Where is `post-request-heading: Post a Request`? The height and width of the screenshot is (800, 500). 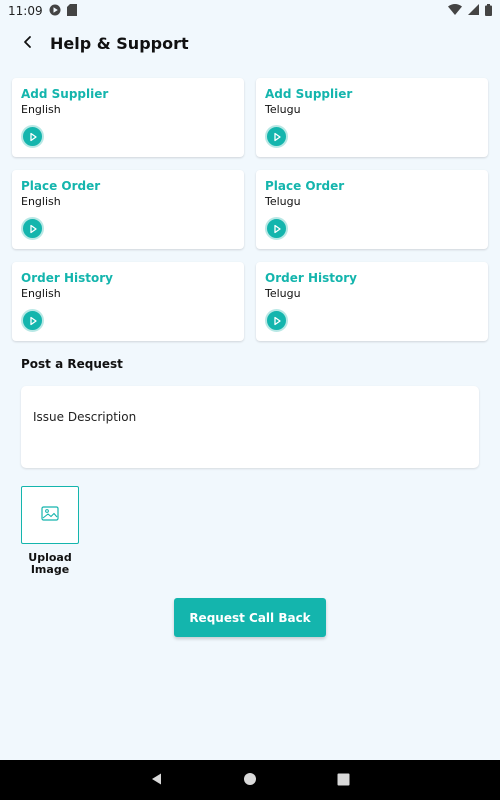 post-request-heading: Post a Request is located at coordinates (72, 364).